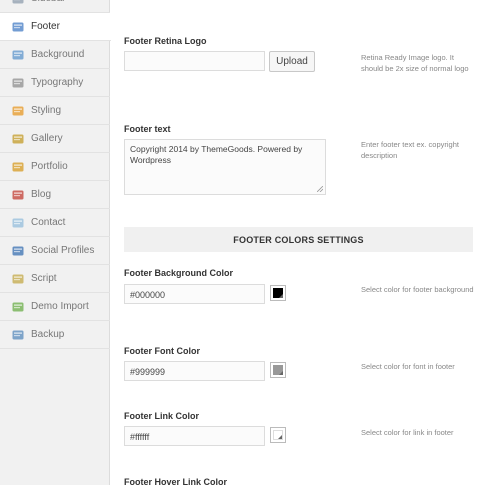 The image size is (485, 485). I want to click on sidebar-icon, so click(18, 2).